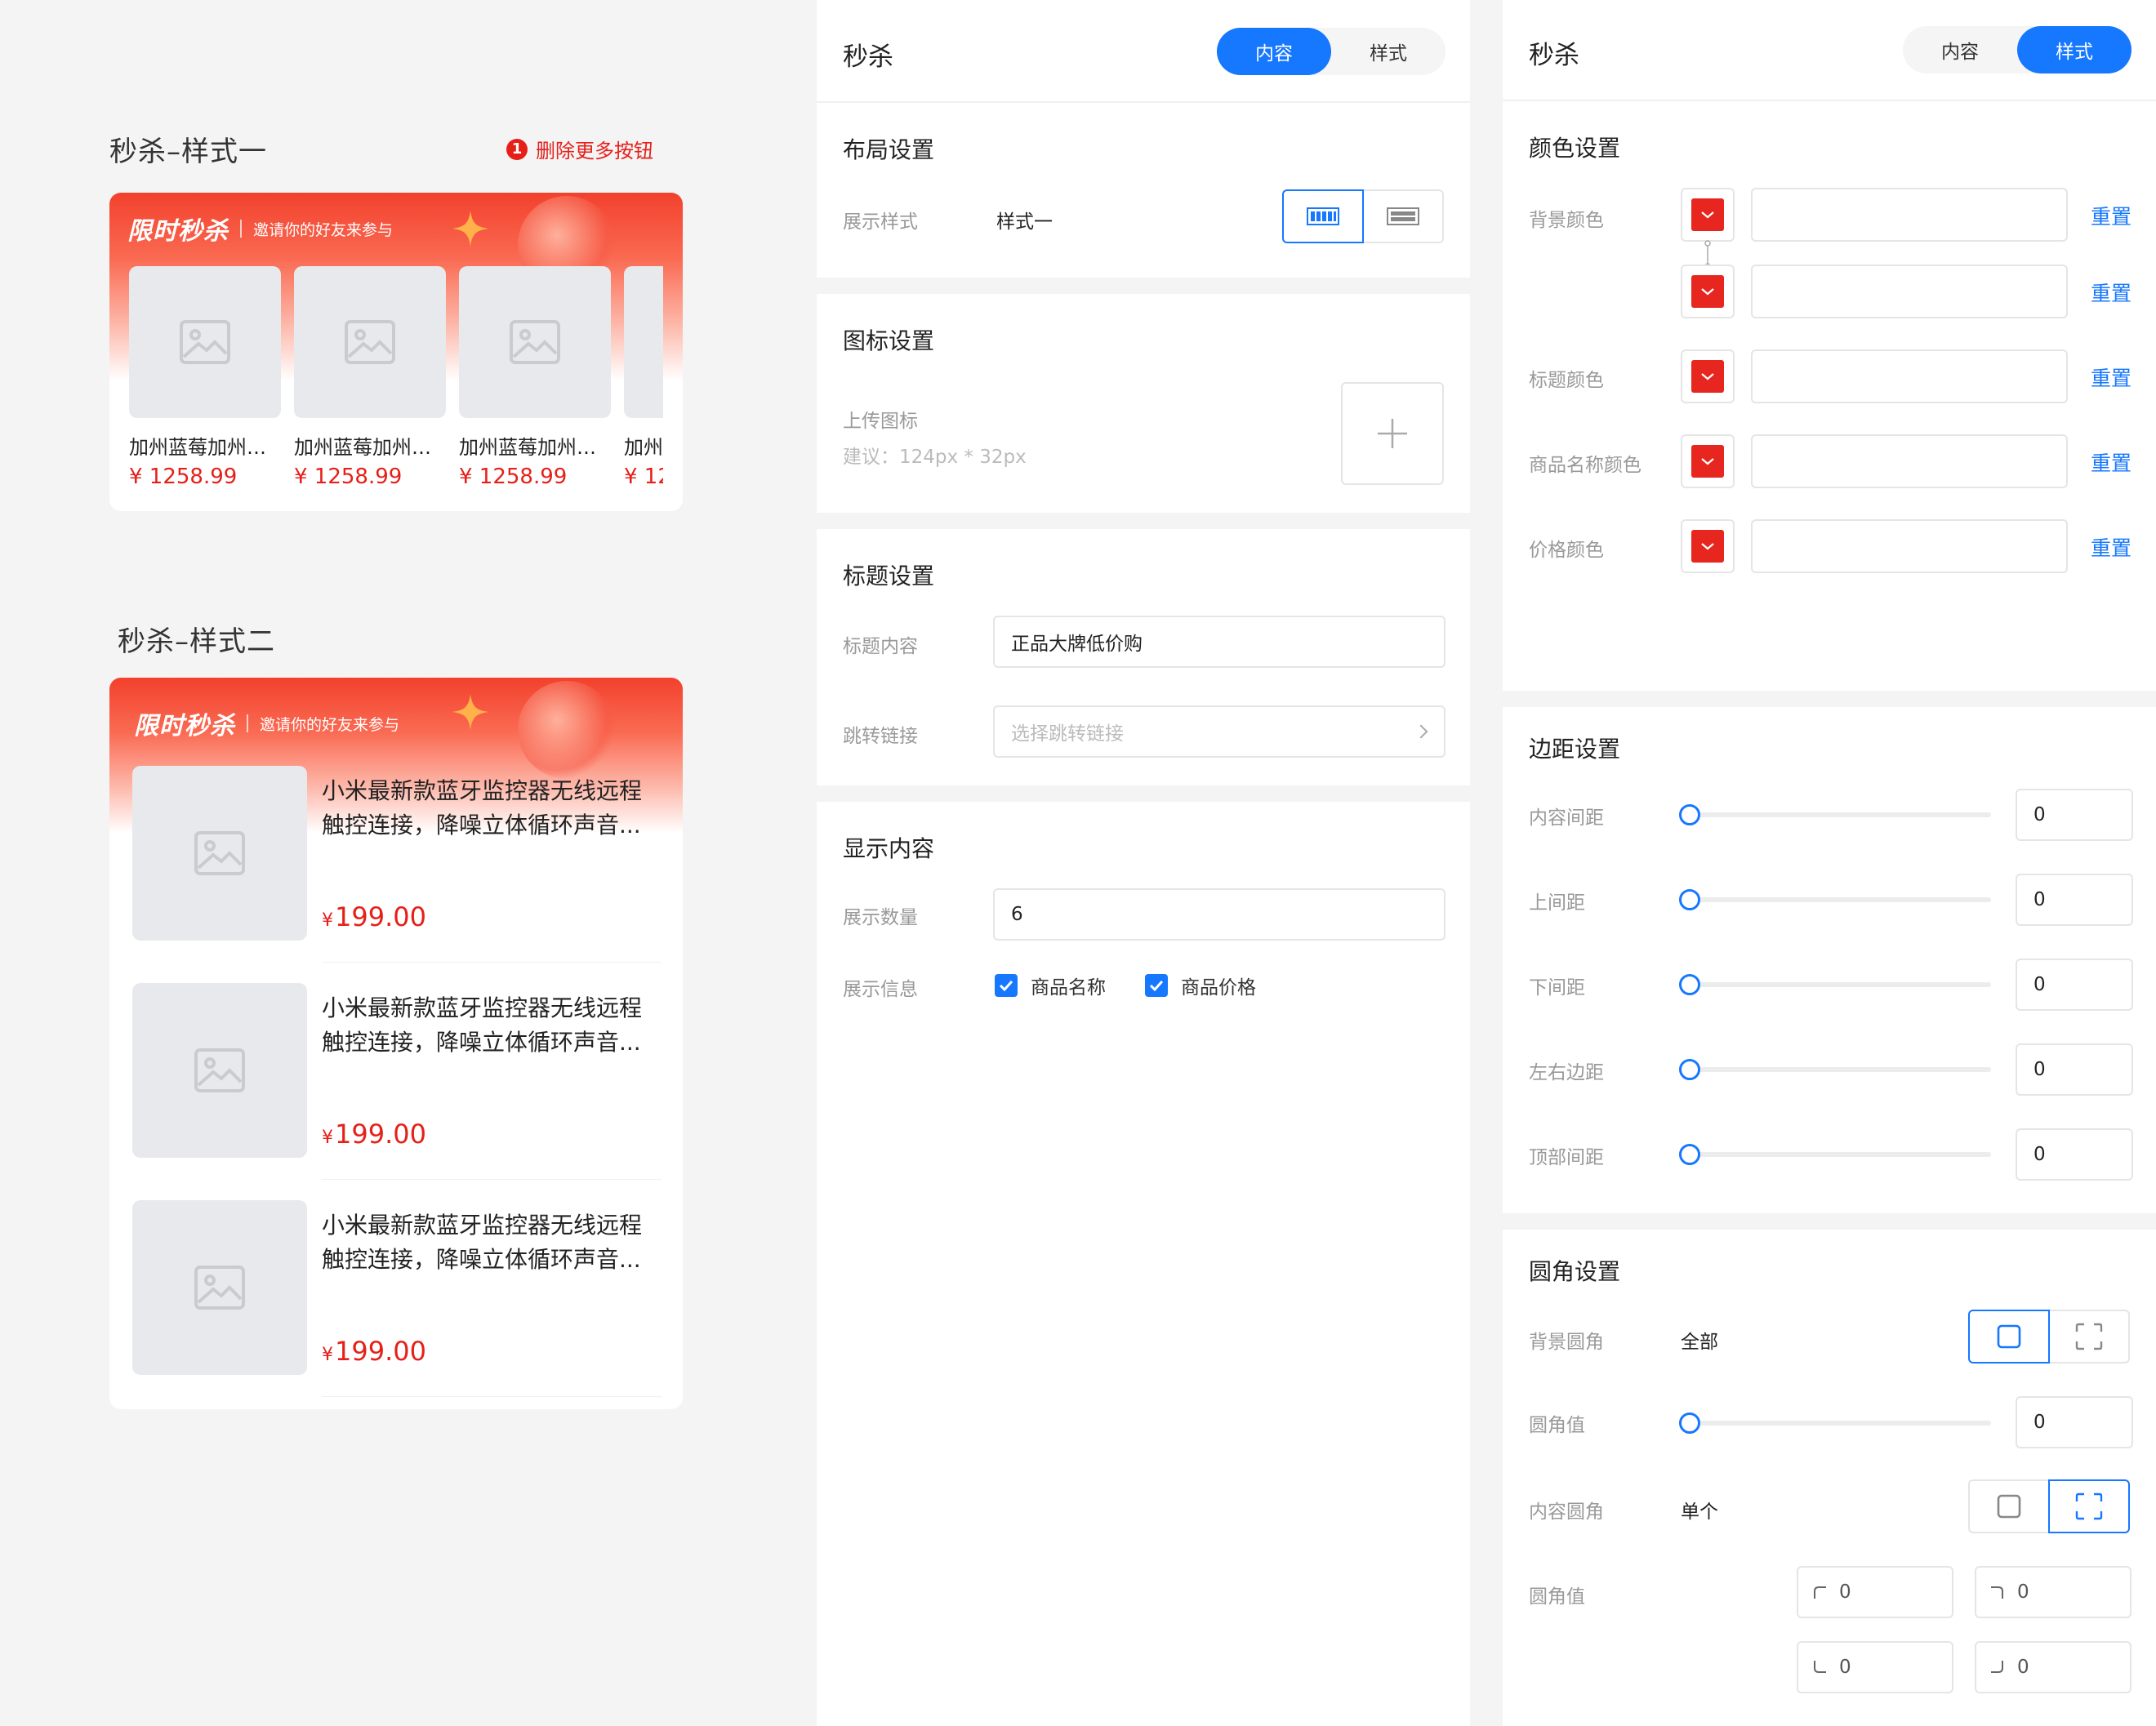  Describe the element at coordinates (1554, 55) in the screenshot. I see `panel-title: 秒杀` at that location.